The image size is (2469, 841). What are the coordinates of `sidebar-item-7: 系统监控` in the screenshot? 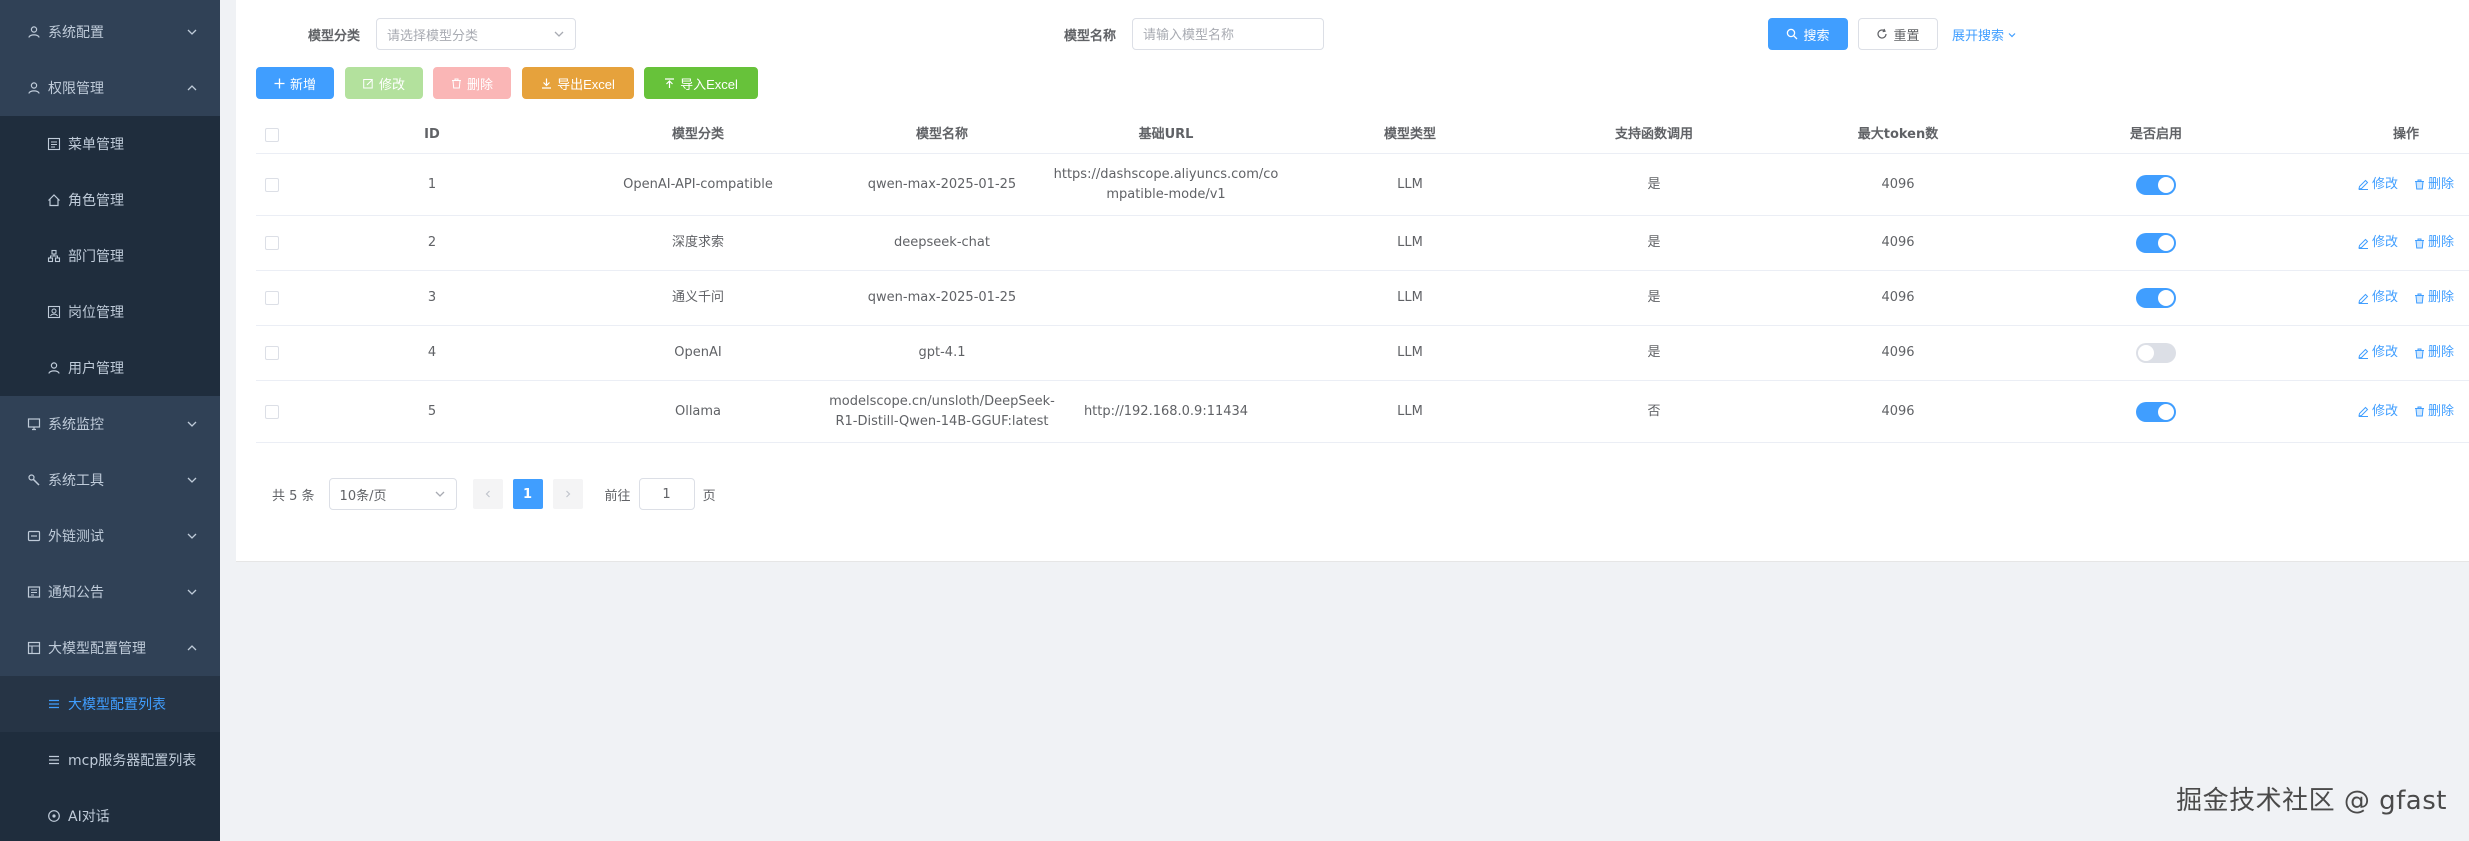 It's located at (110, 424).